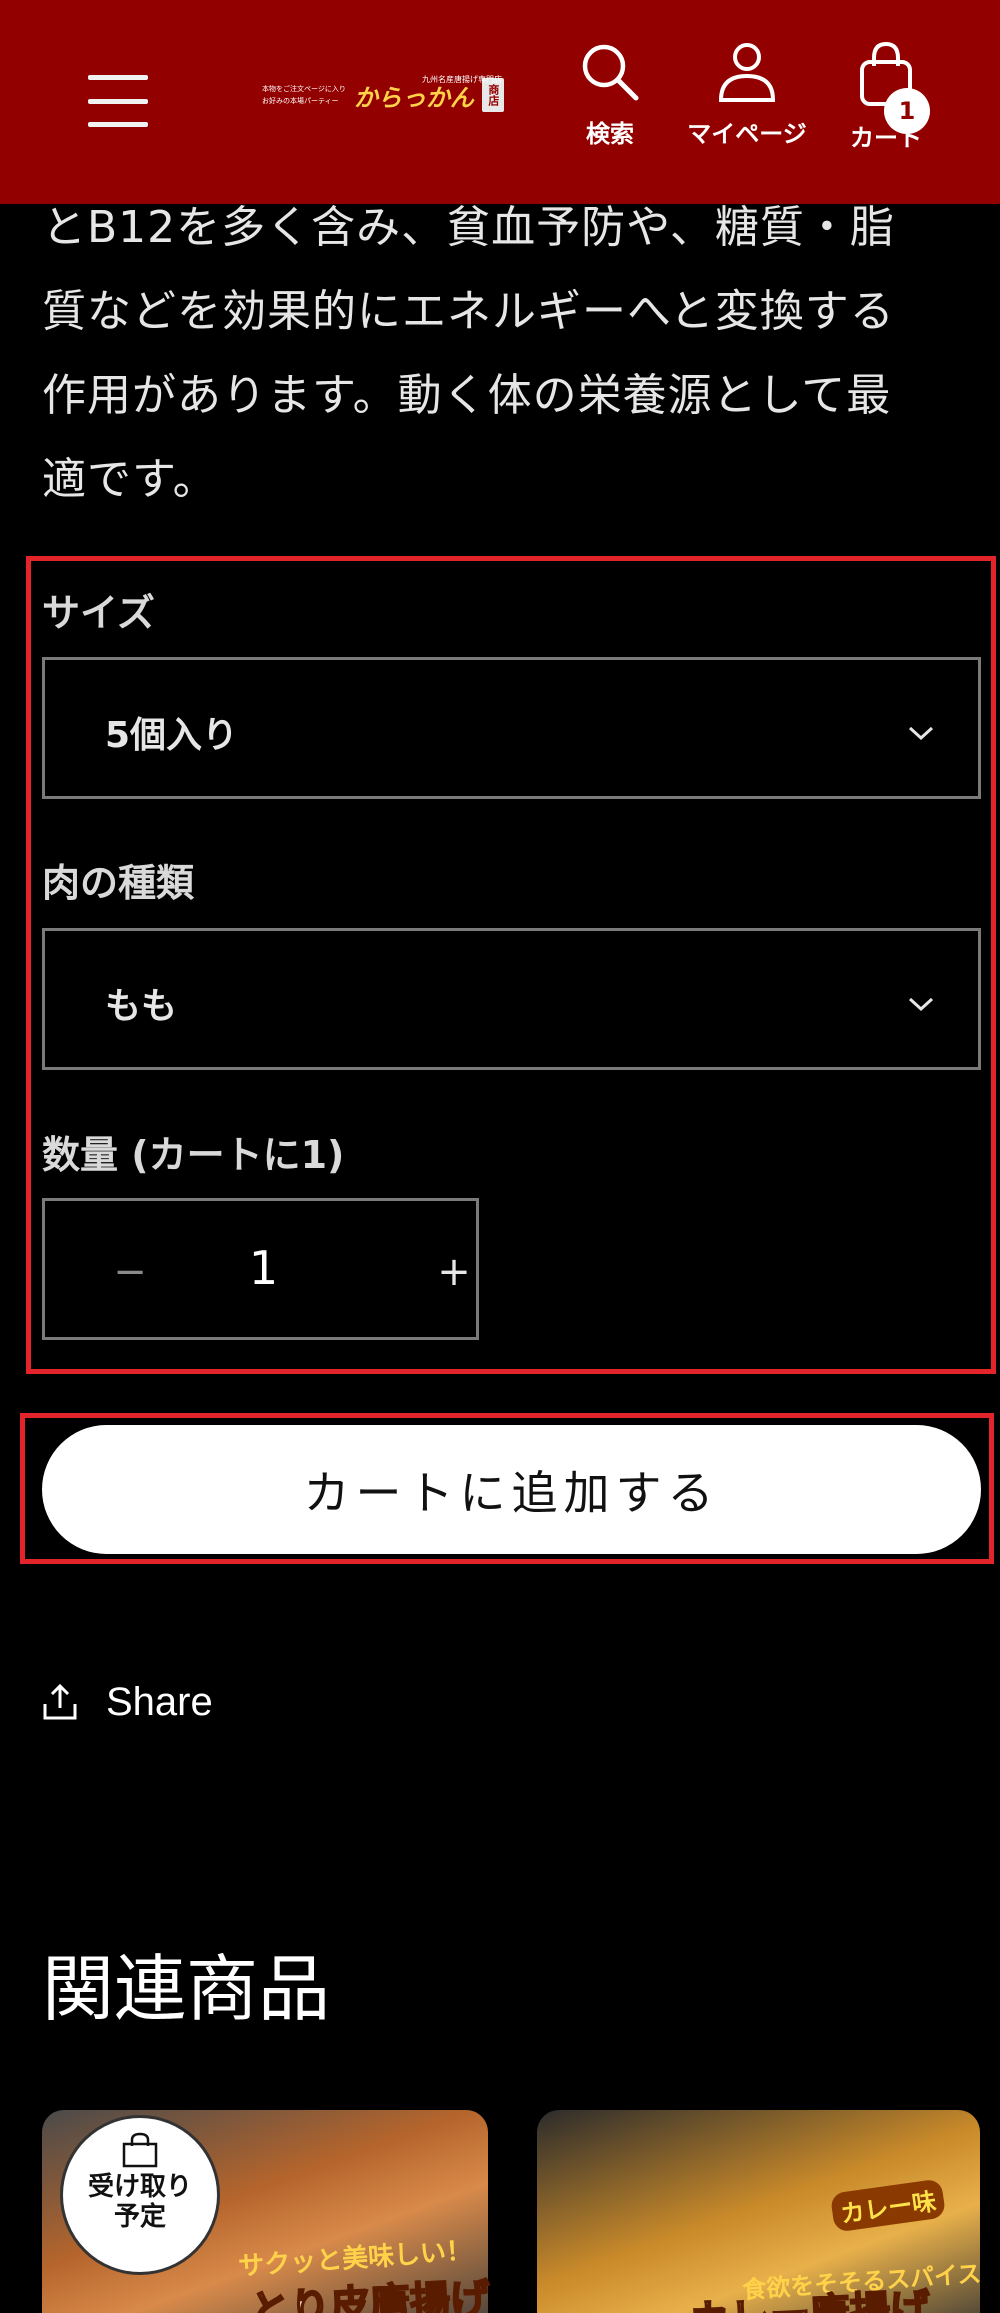  I want to click on cart-count-badge: 1, so click(907, 111).